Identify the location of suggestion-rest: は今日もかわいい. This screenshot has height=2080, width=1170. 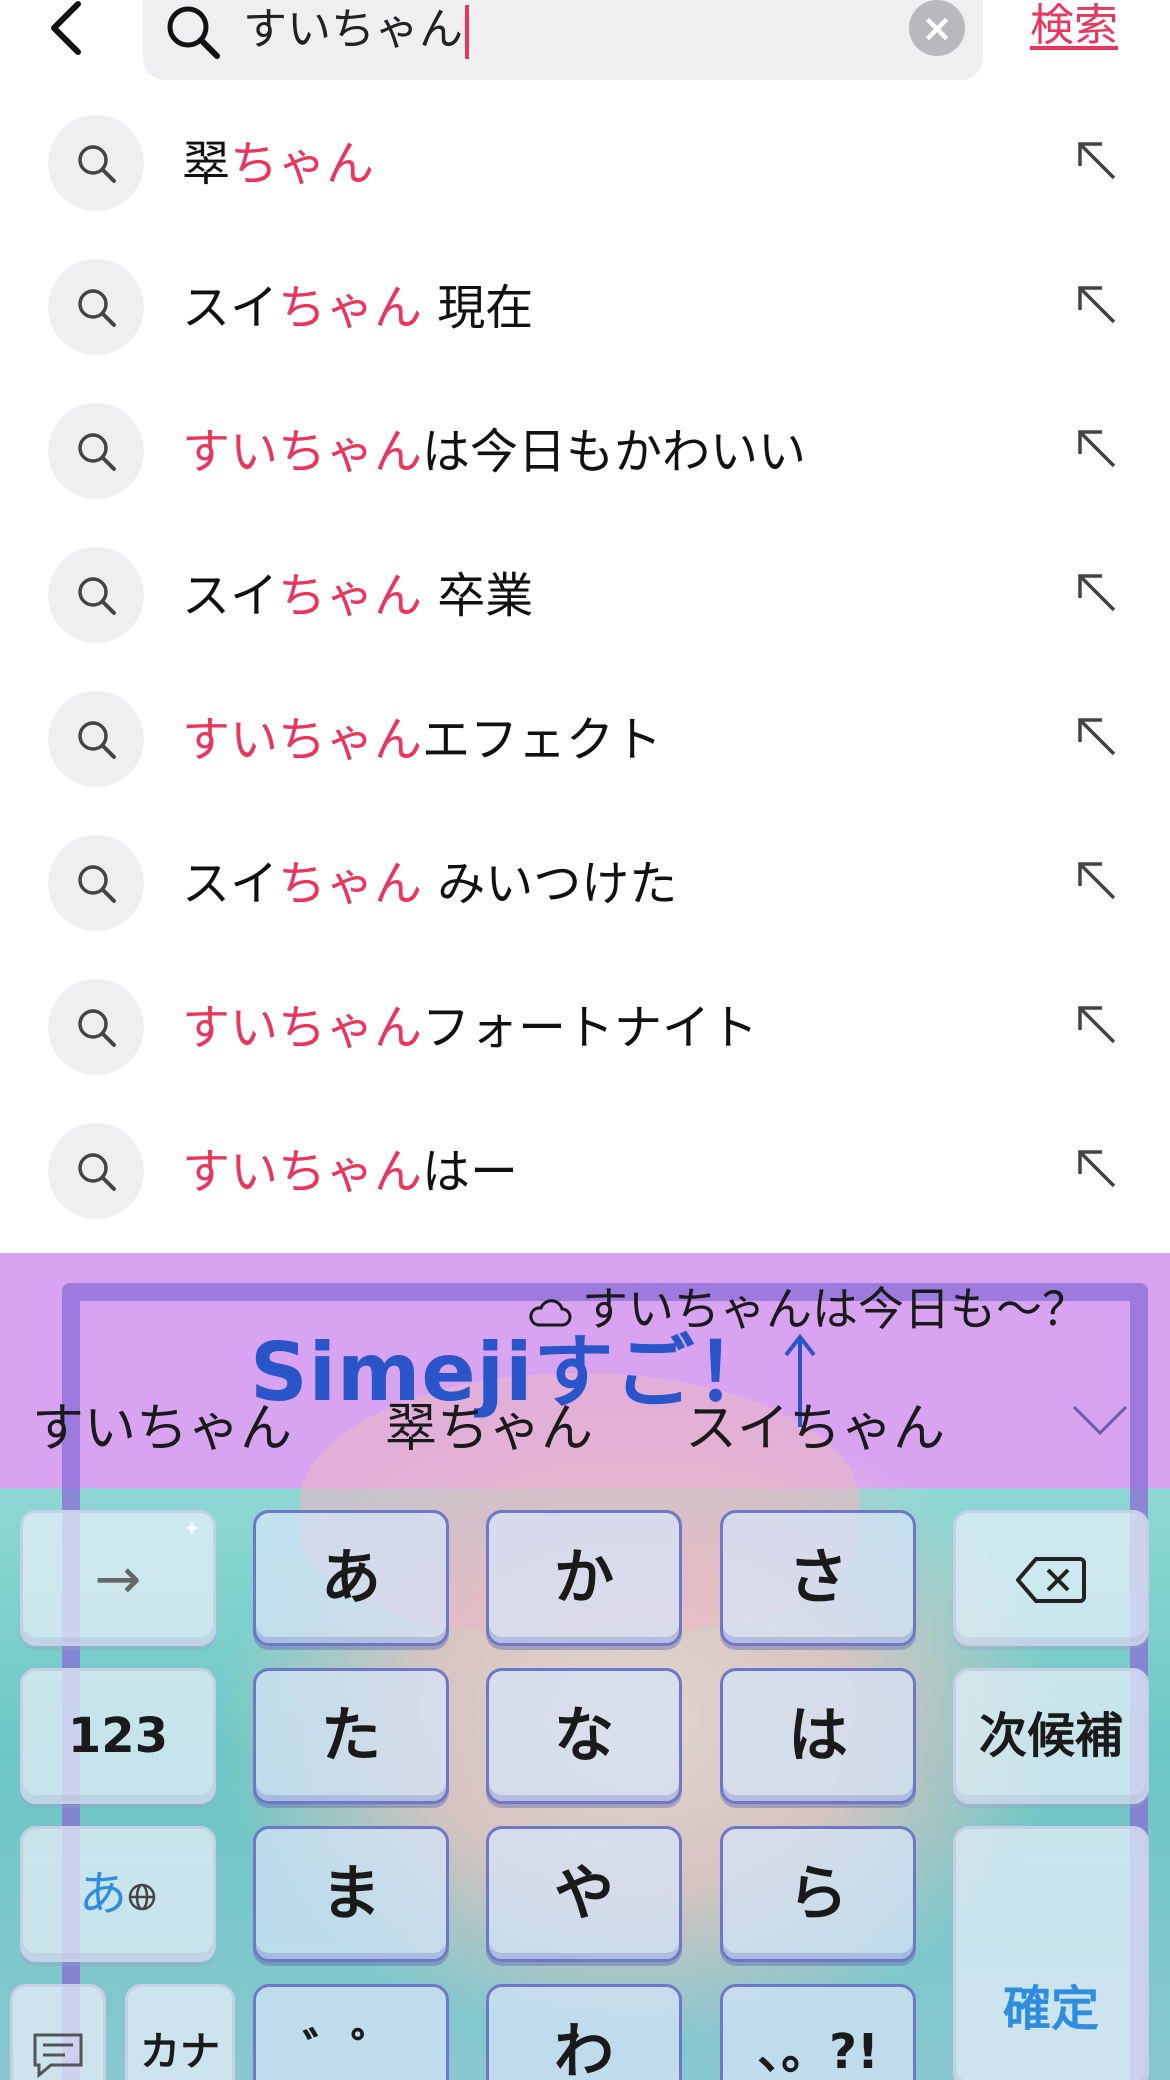
(614, 452).